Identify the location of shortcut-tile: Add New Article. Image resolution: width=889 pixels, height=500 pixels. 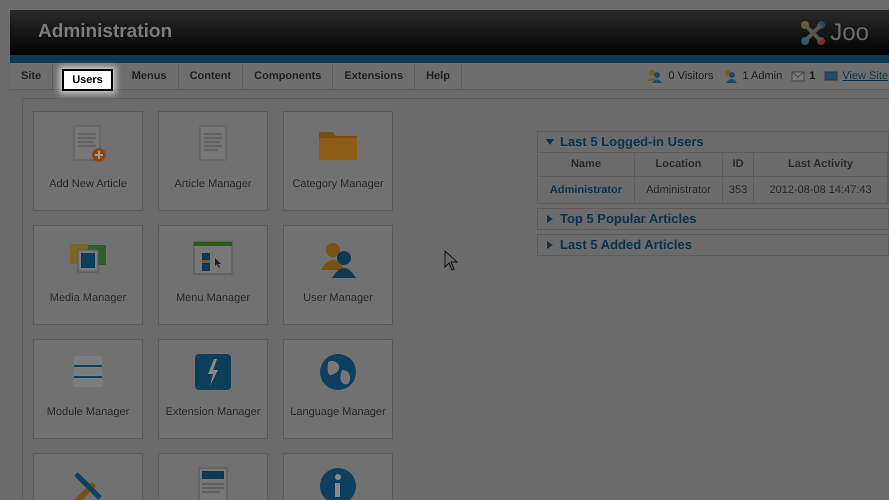
(88, 161).